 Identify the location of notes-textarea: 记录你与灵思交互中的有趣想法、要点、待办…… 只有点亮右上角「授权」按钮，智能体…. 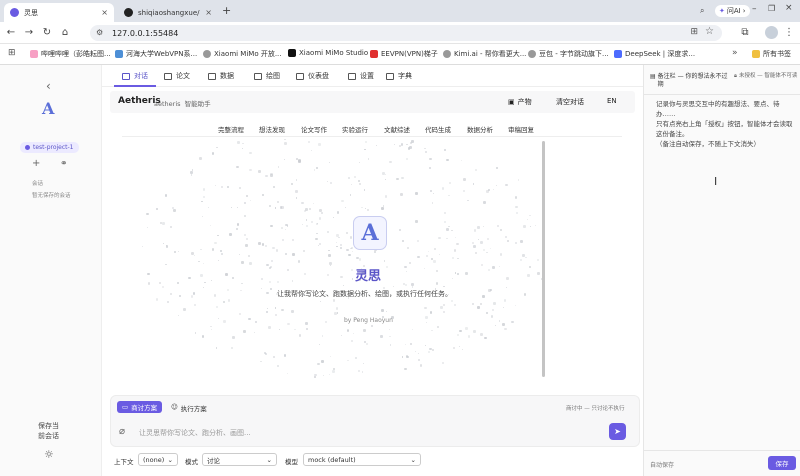
(726, 124).